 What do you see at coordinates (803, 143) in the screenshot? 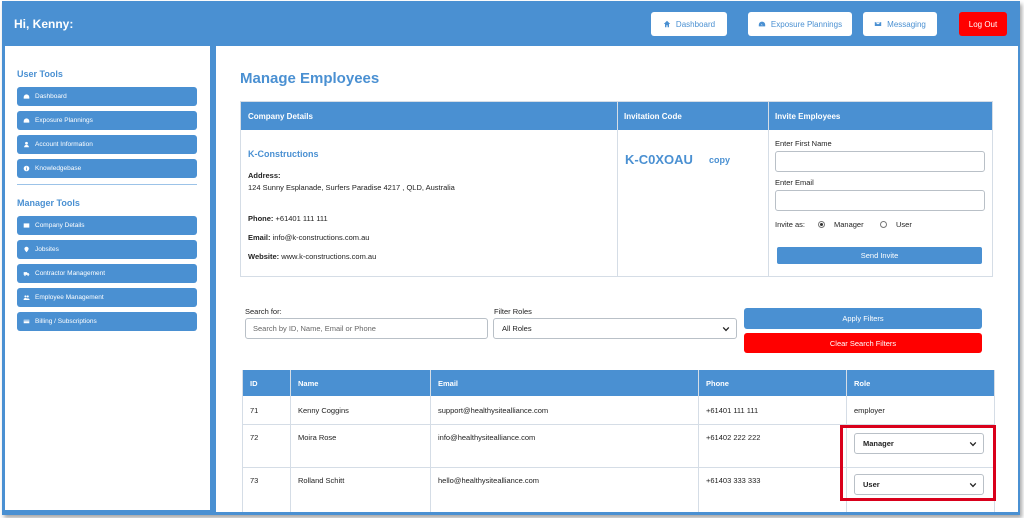
I see `first-name-label: Enter First Name` at bounding box center [803, 143].